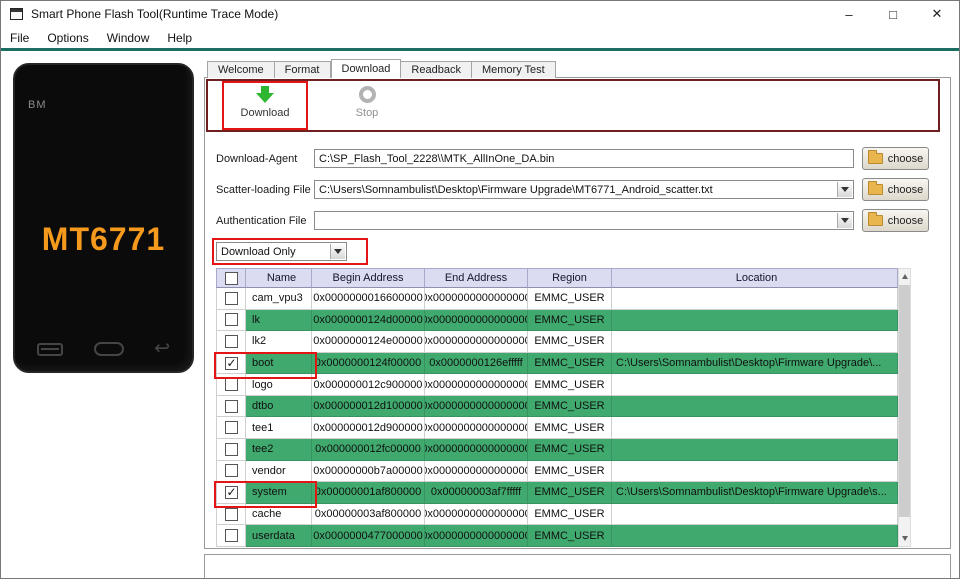  What do you see at coordinates (103, 218) in the screenshot?
I see `phone-mockup: BM MT6771 ↩` at bounding box center [103, 218].